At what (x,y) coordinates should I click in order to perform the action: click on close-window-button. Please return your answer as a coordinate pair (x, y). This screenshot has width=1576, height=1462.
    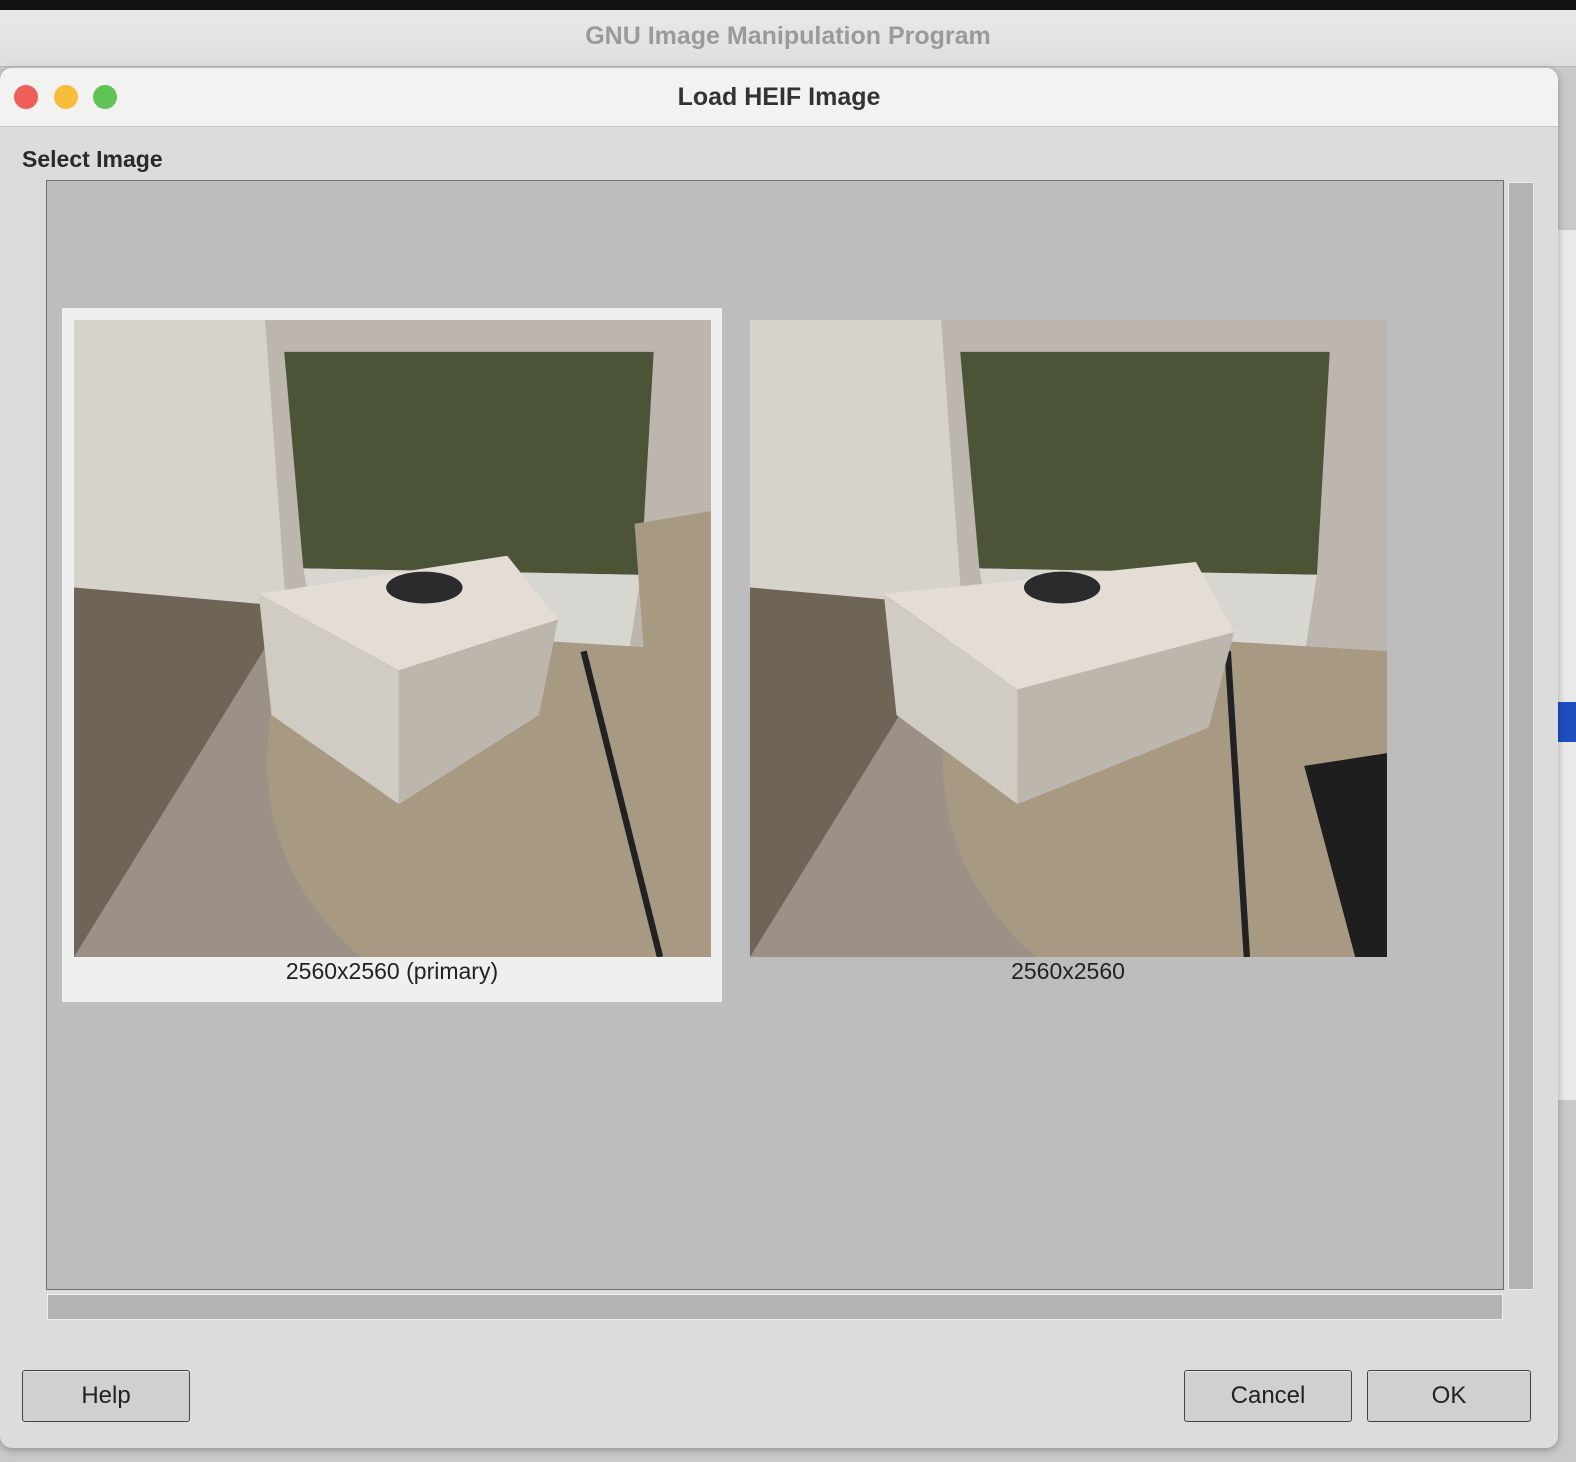
    Looking at the image, I should click on (26, 97).